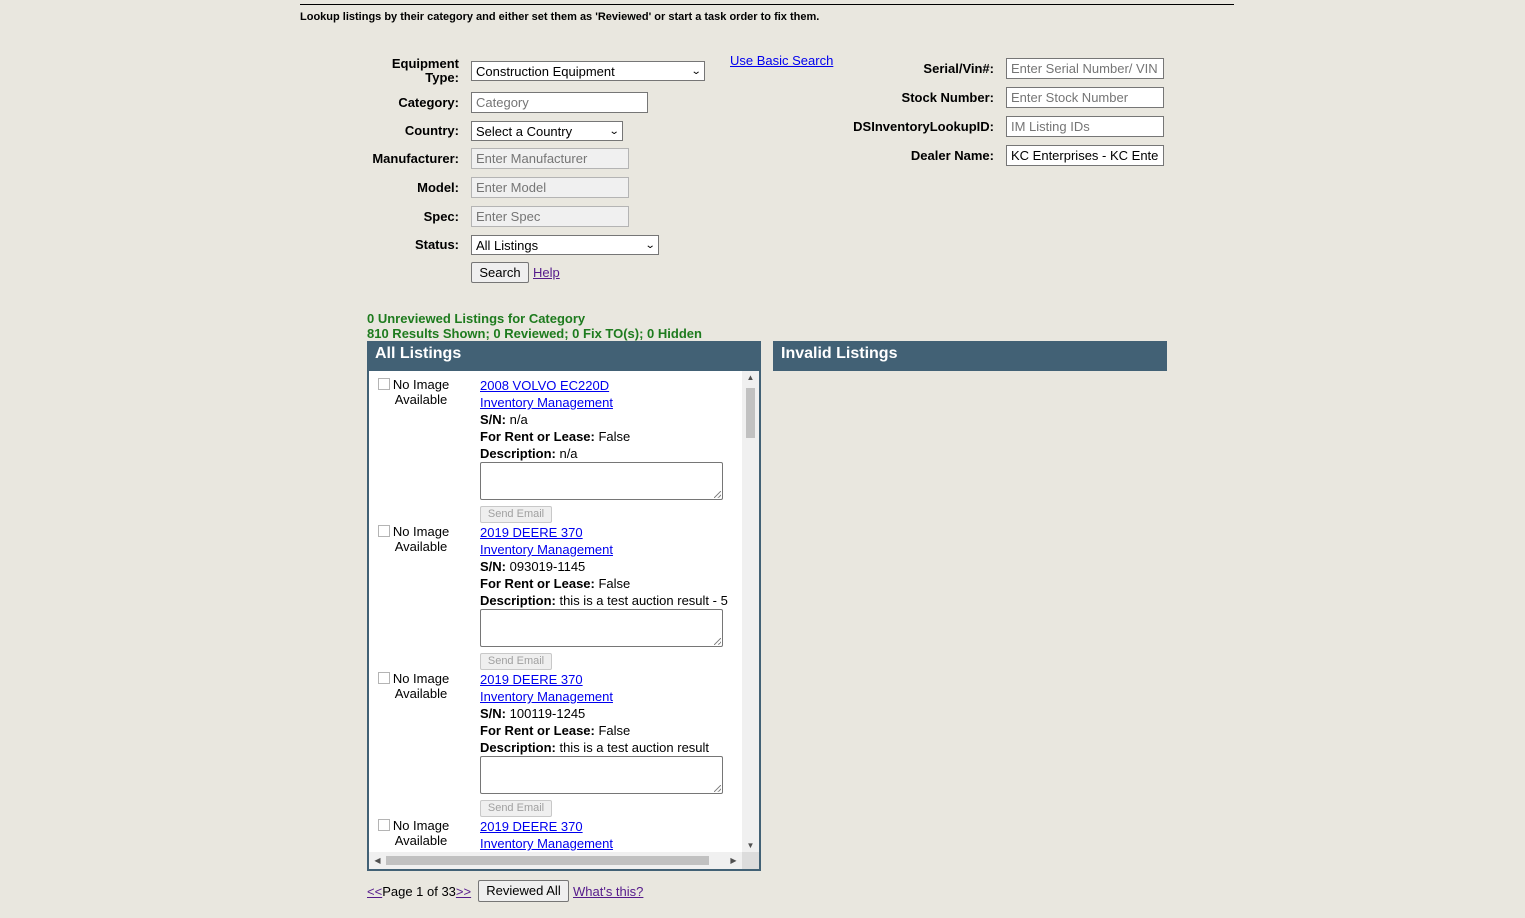 The width and height of the screenshot is (1525, 918). What do you see at coordinates (374, 891) in the screenshot?
I see `prev-page-link: <<` at bounding box center [374, 891].